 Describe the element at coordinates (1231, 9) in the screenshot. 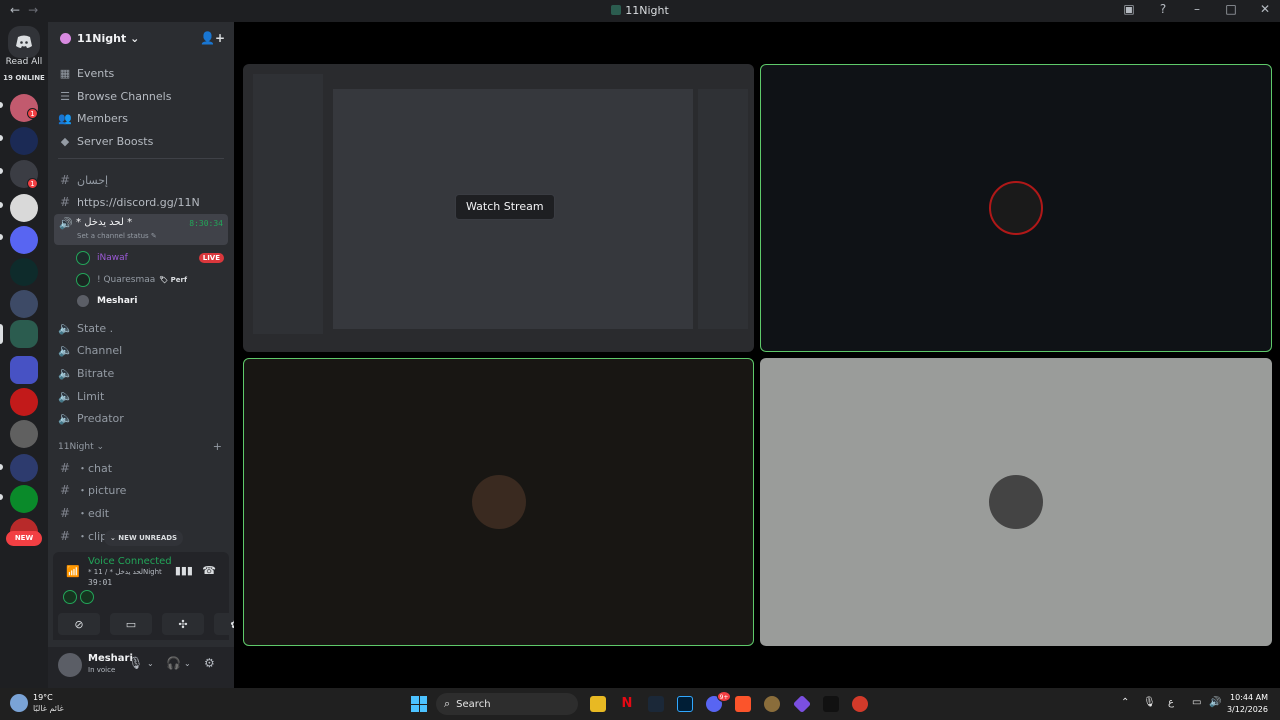

I see `maximize-icon: □` at that location.